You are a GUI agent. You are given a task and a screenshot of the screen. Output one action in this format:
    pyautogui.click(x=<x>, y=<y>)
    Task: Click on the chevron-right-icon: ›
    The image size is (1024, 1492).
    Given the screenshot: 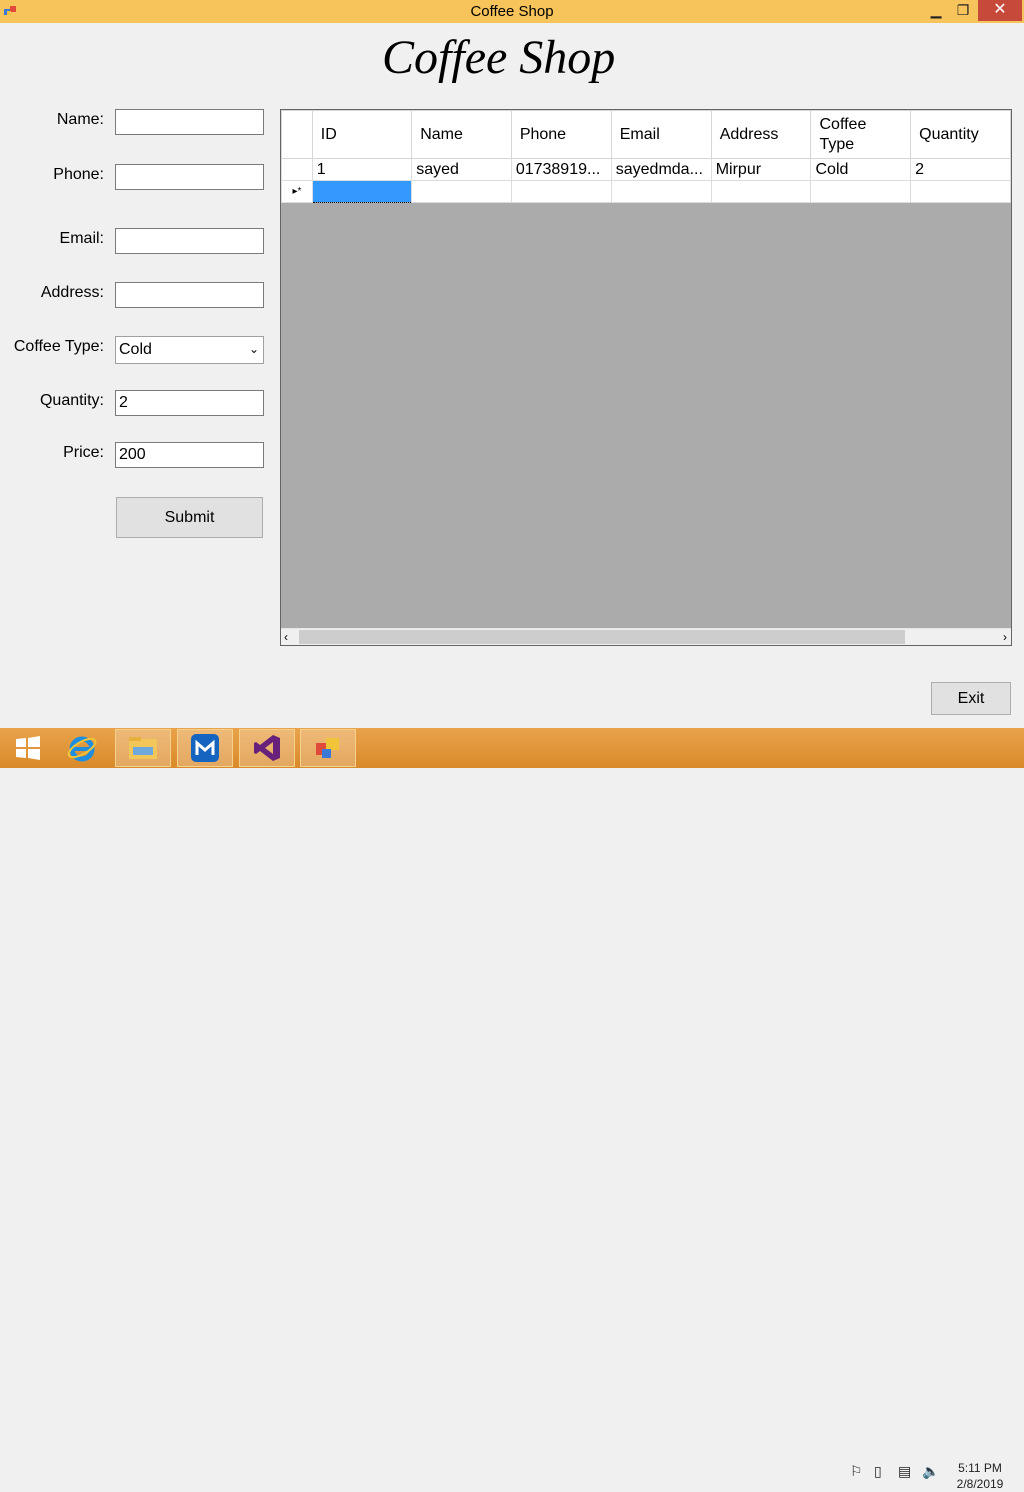 What is the action you would take?
    pyautogui.click(x=1005, y=637)
    